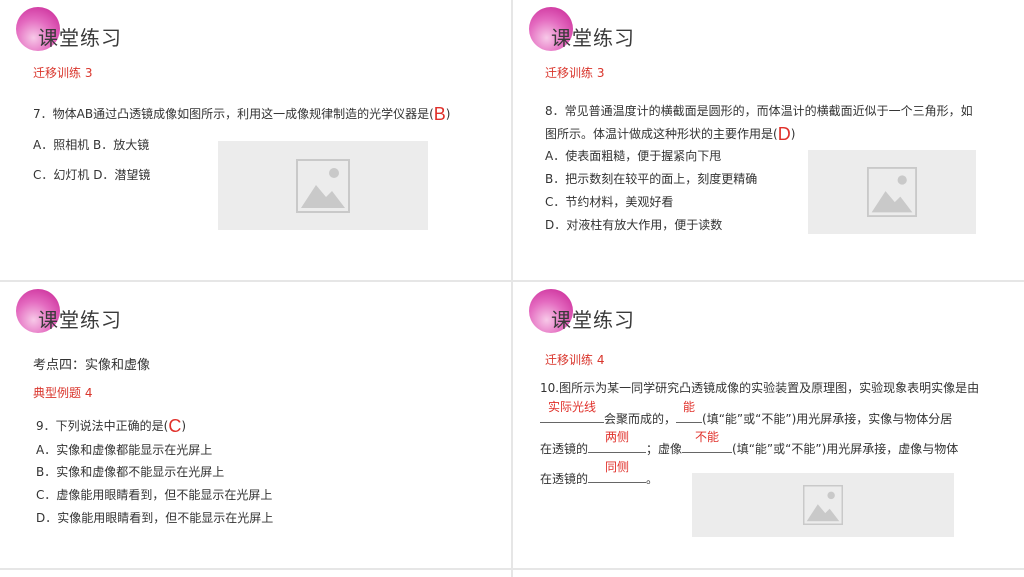 The width and height of the screenshot is (1024, 577). What do you see at coordinates (640, 419) in the screenshot?
I see `question-segment: 会聚而成的，` at bounding box center [640, 419].